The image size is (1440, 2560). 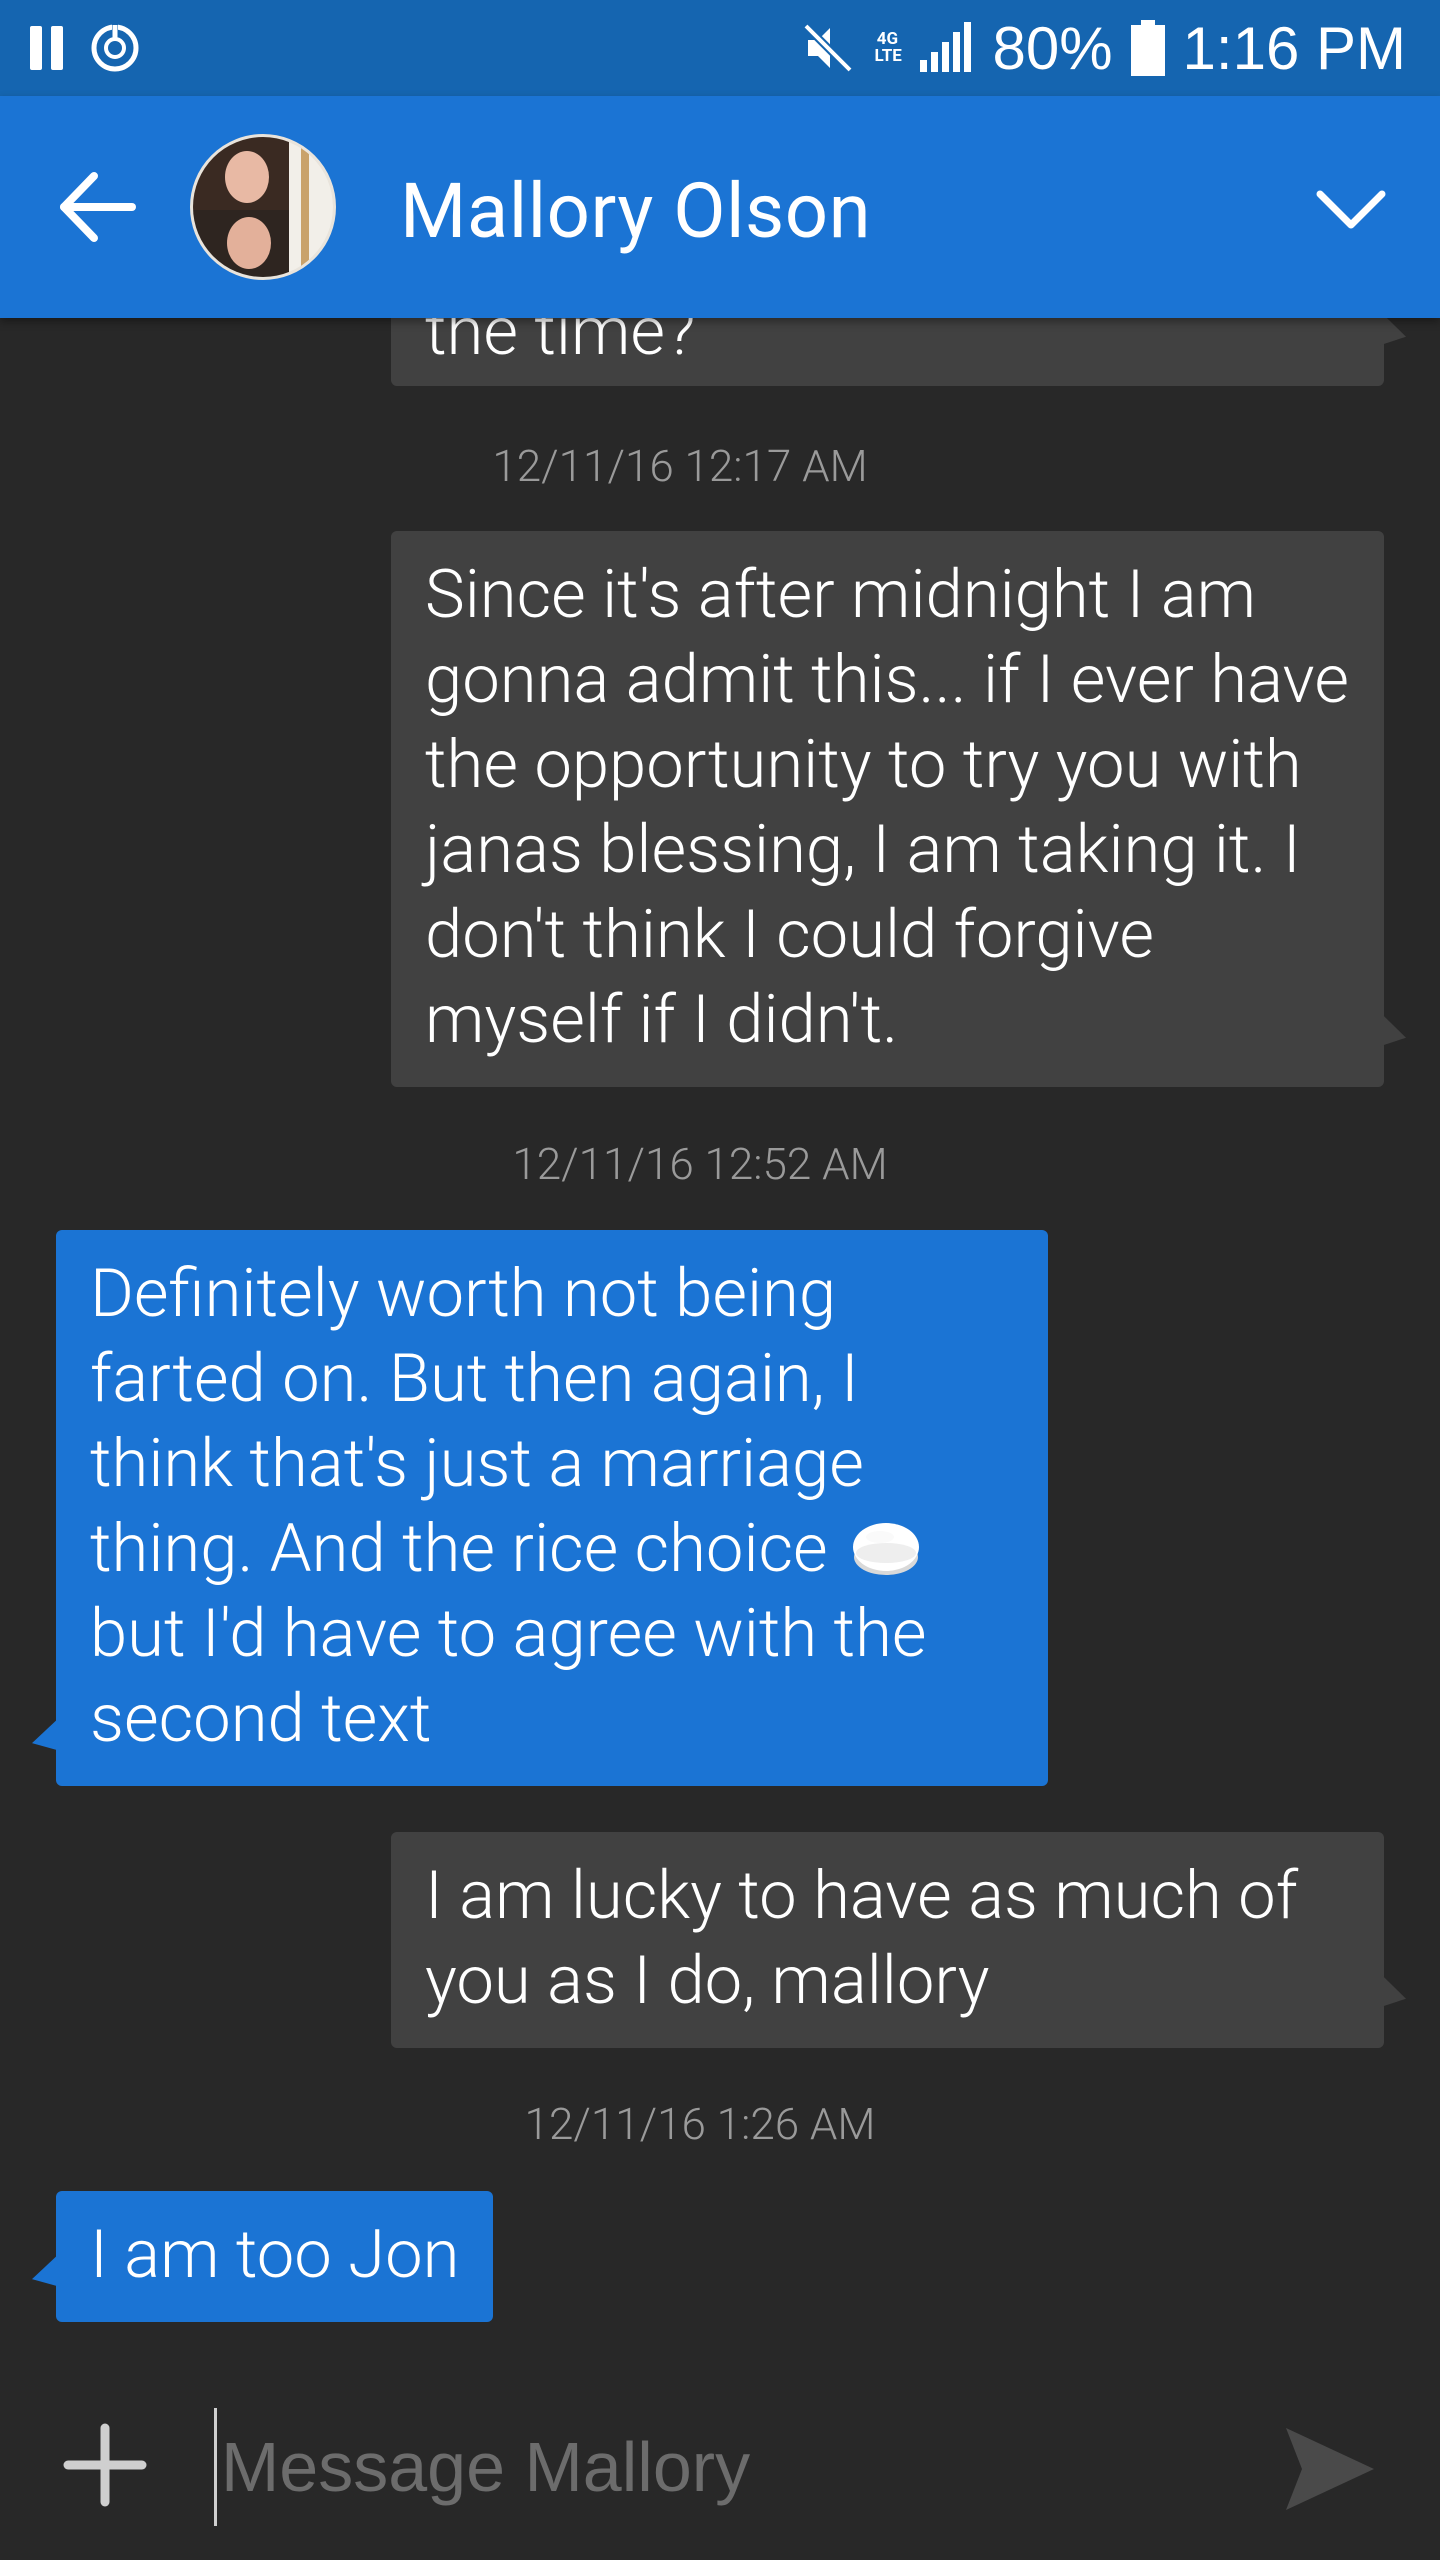 What do you see at coordinates (635, 211) in the screenshot?
I see `contact-name: Mallory Olson` at bounding box center [635, 211].